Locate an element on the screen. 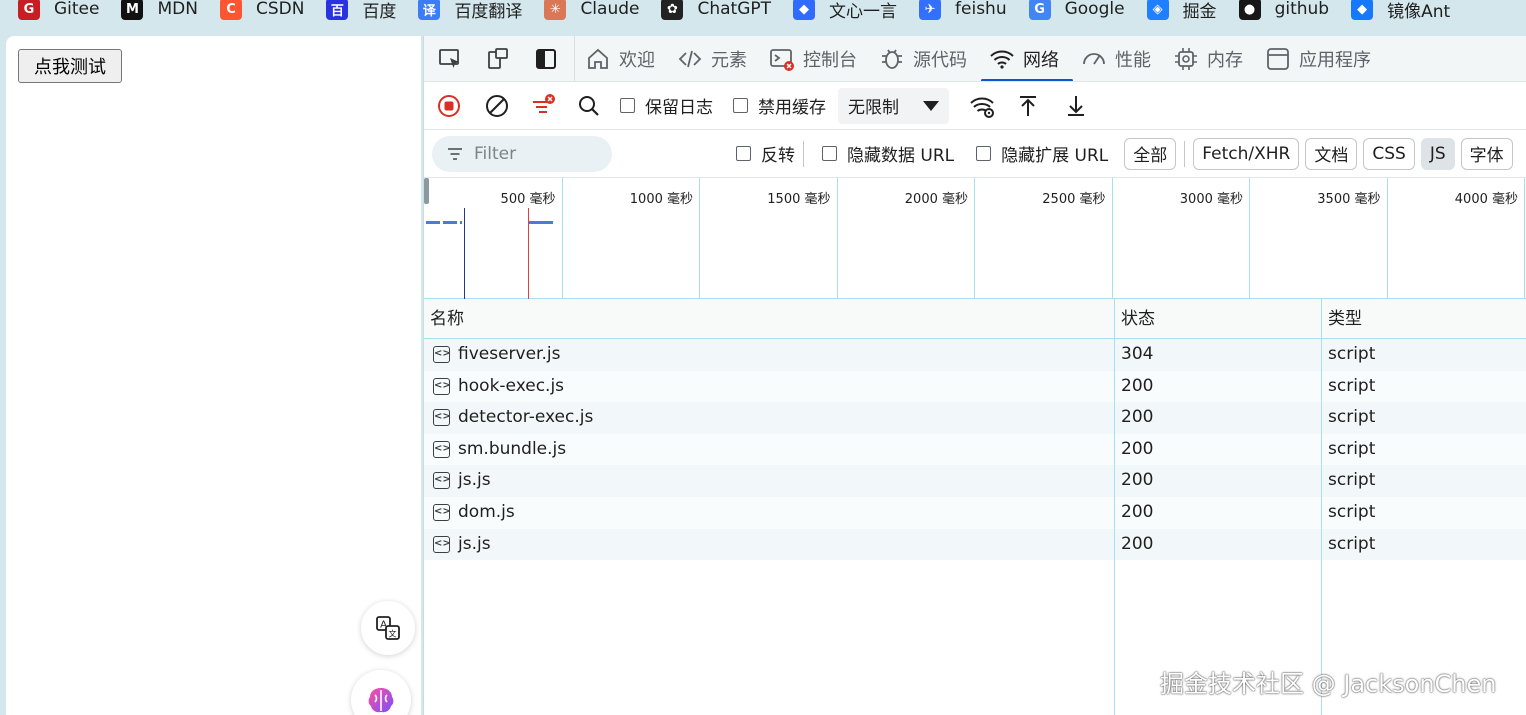 Image resolution: width=1526 pixels, height=715 pixels. timeline-handle is located at coordinates (426, 191).